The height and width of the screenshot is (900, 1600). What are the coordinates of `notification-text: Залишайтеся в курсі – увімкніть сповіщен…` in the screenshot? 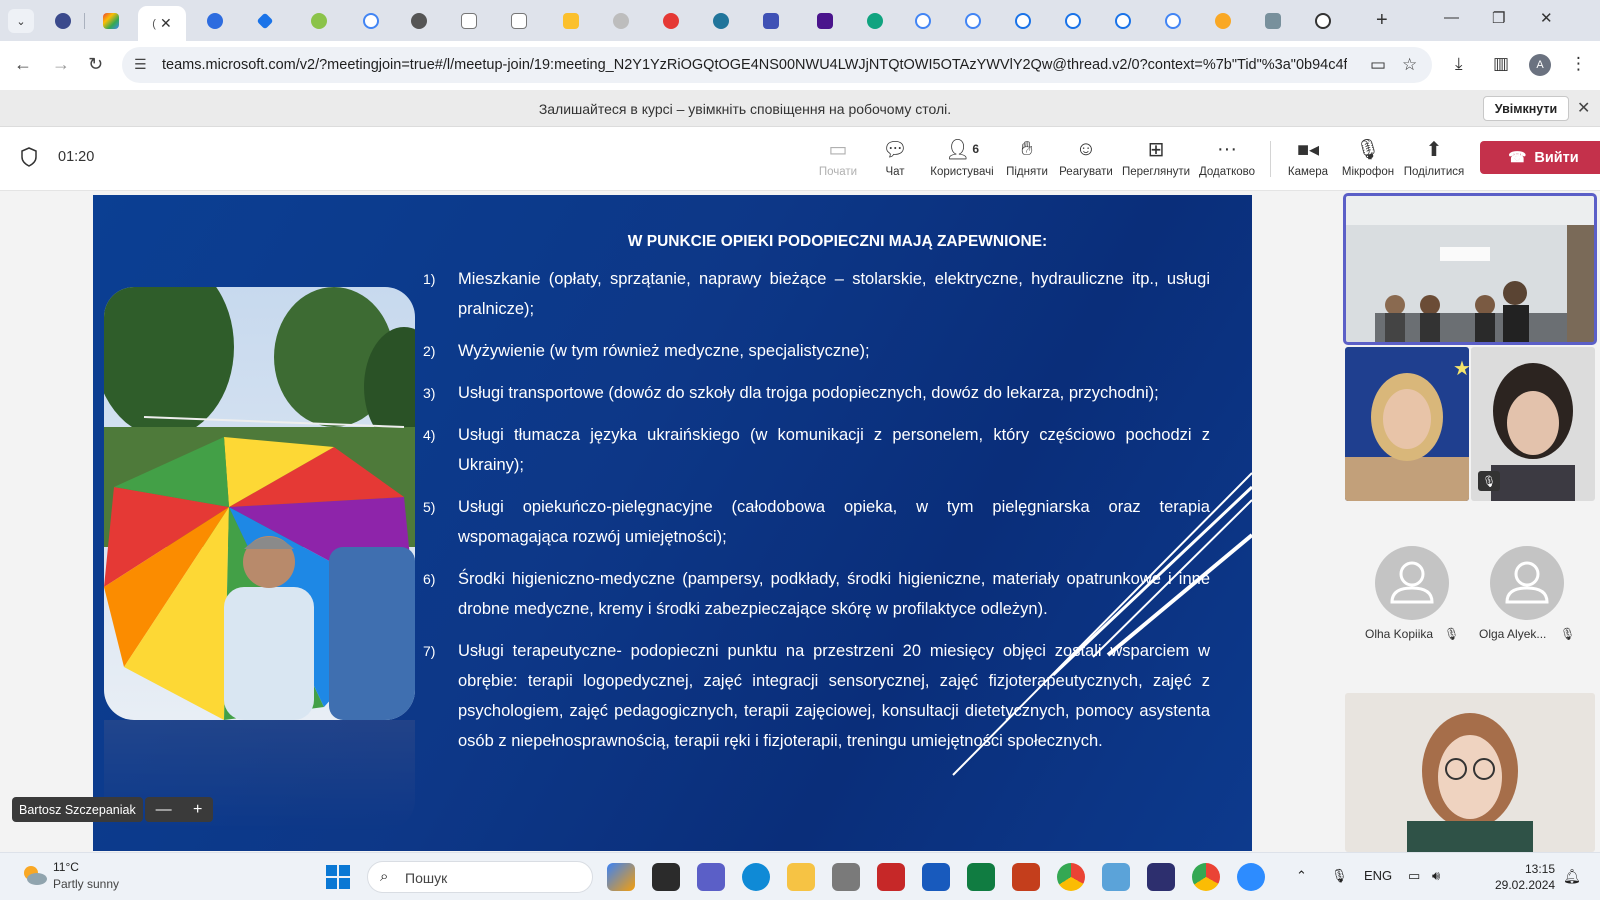 It's located at (745, 109).